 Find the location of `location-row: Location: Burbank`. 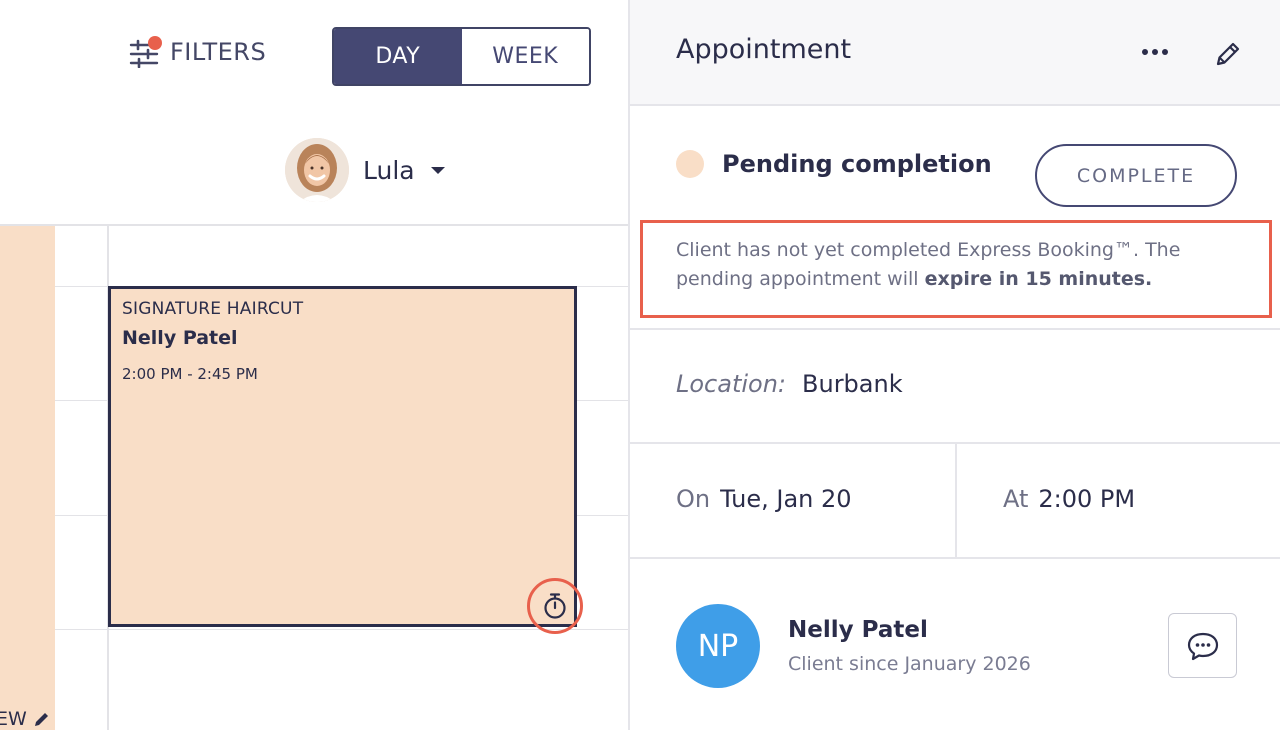

location-row: Location: Burbank is located at coordinates (789, 384).